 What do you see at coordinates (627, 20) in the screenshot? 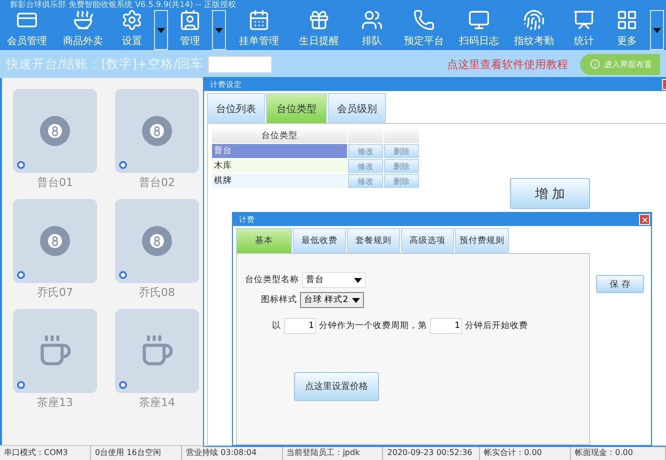
I see `grid-icon` at bounding box center [627, 20].